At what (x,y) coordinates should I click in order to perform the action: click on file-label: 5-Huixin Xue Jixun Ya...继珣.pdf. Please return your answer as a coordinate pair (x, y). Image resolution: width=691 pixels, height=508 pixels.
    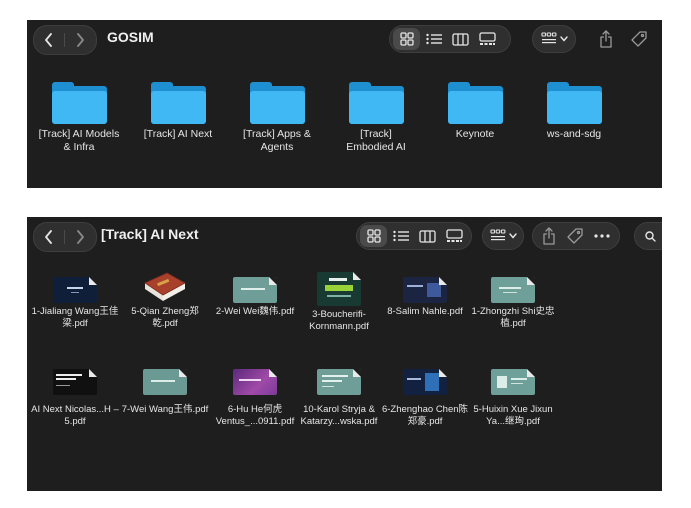
    Looking at the image, I should click on (513, 415).